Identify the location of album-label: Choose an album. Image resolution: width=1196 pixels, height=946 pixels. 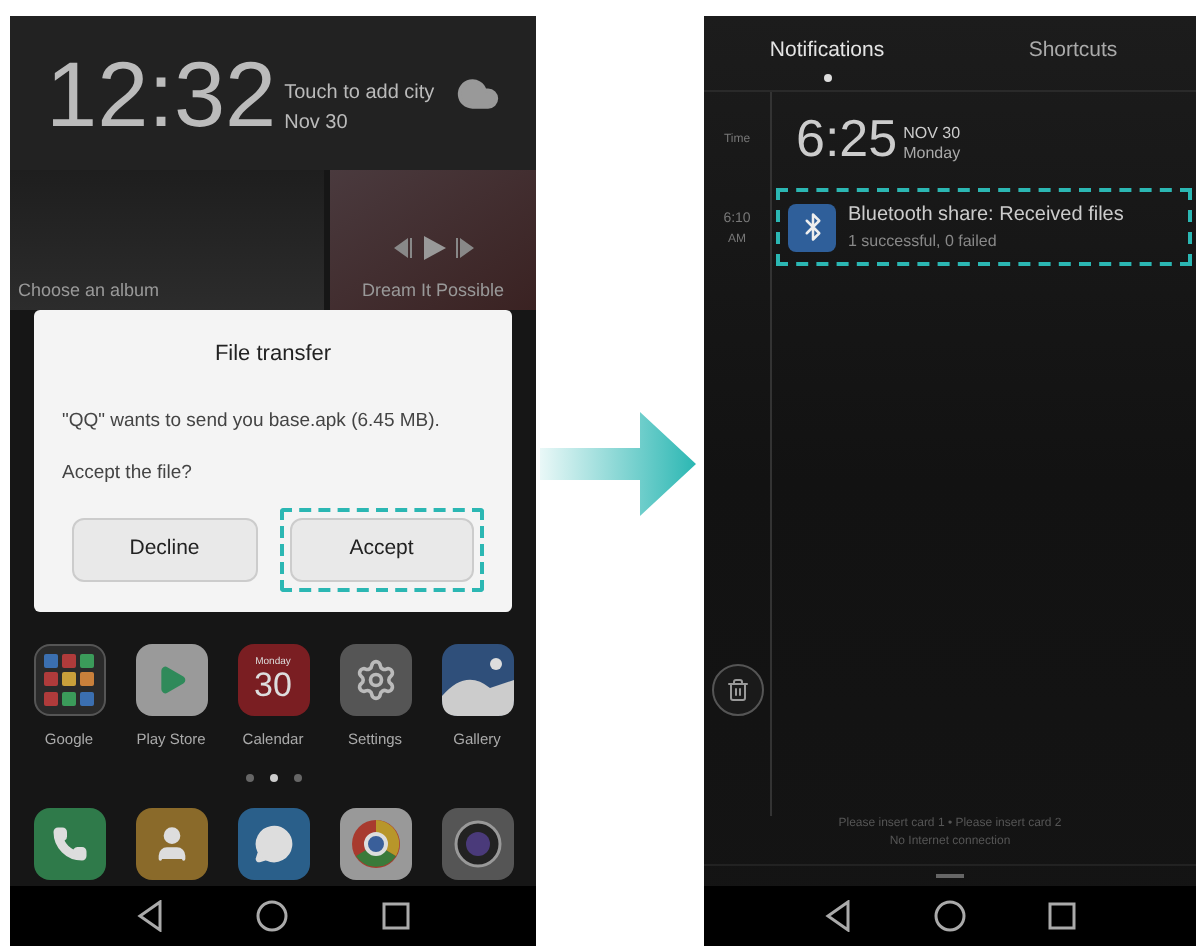
(89, 290).